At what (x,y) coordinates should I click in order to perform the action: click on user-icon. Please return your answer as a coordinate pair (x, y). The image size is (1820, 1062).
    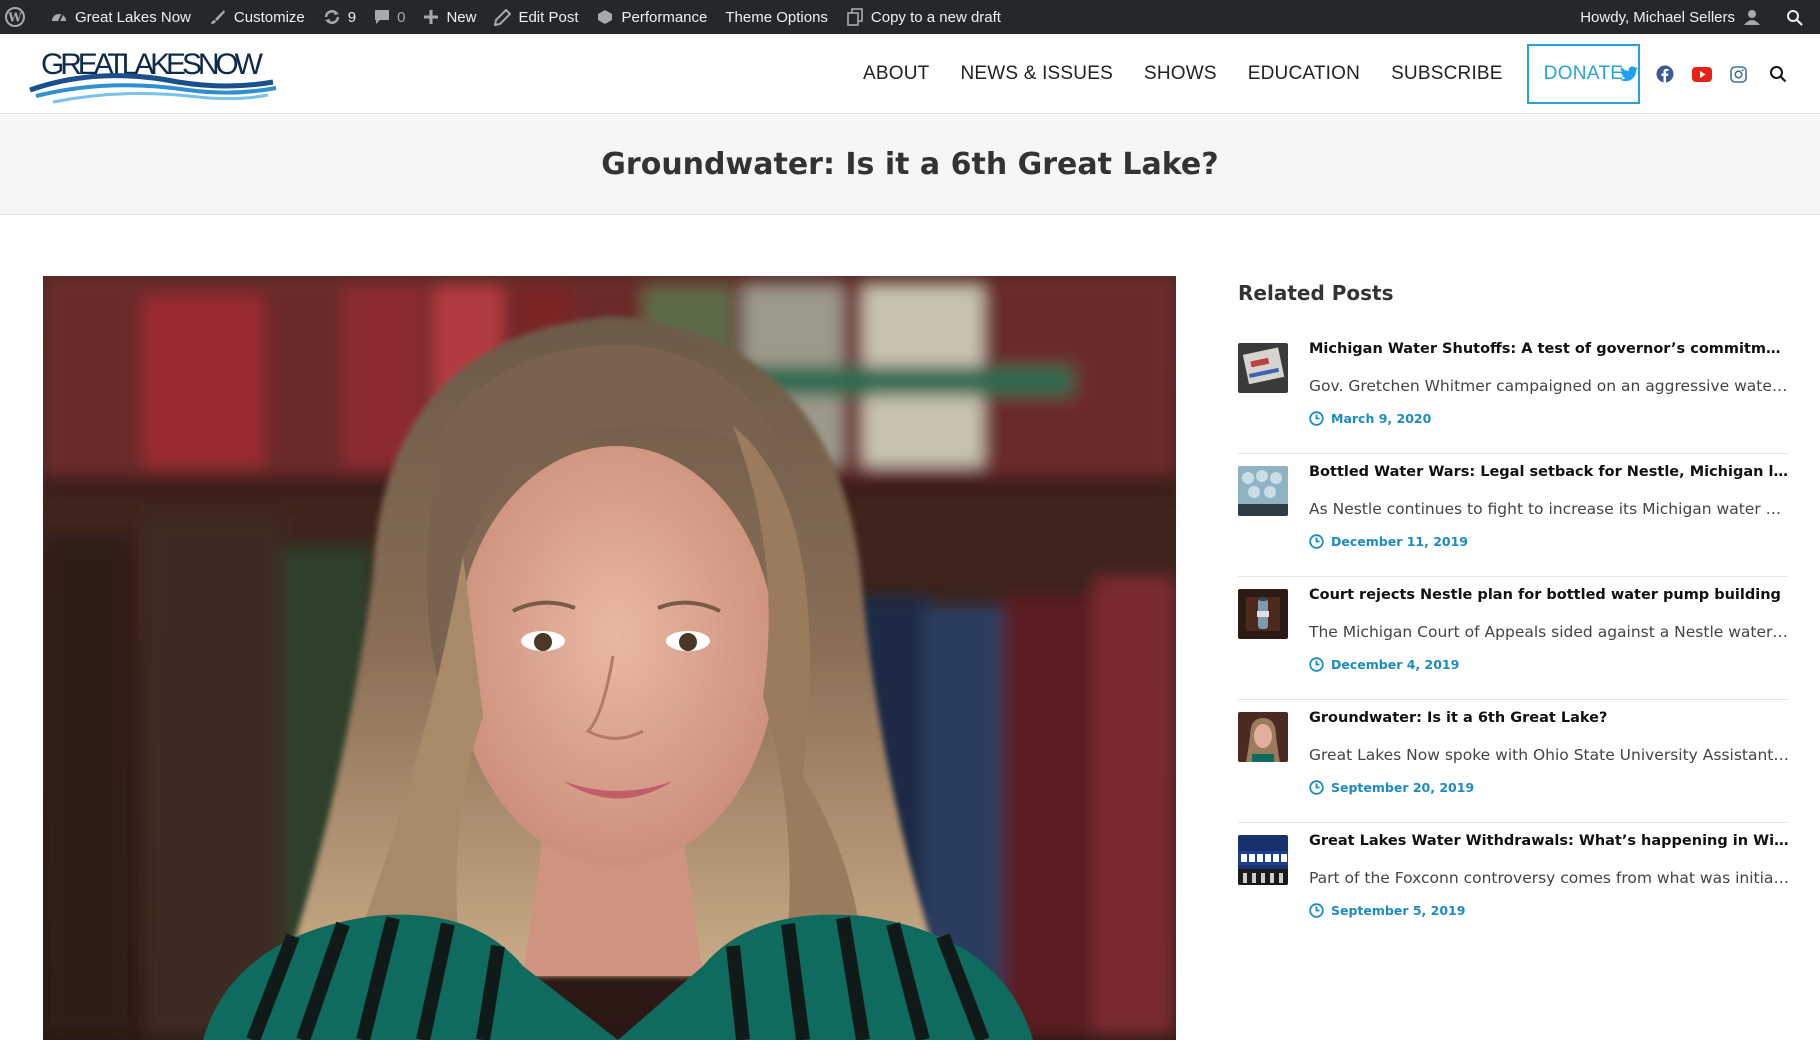
    Looking at the image, I should click on (1752, 17).